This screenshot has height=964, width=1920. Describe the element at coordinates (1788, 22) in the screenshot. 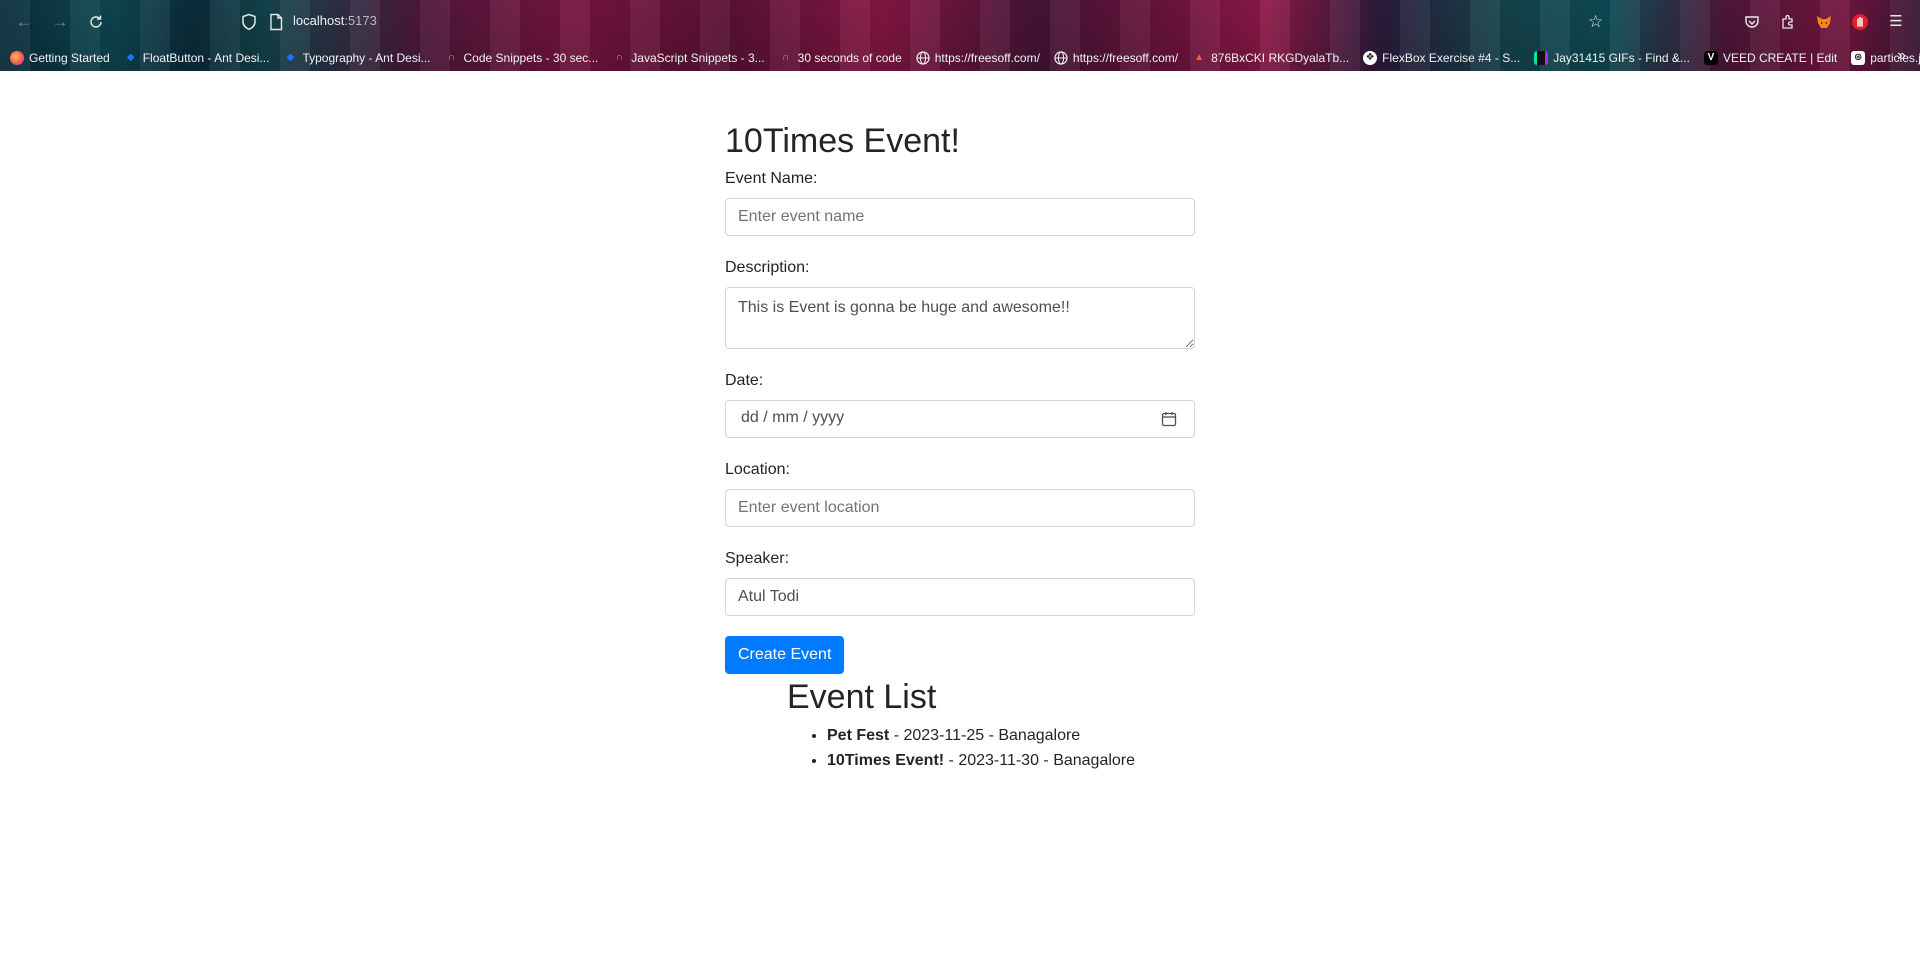

I see `extensions-icon` at that location.